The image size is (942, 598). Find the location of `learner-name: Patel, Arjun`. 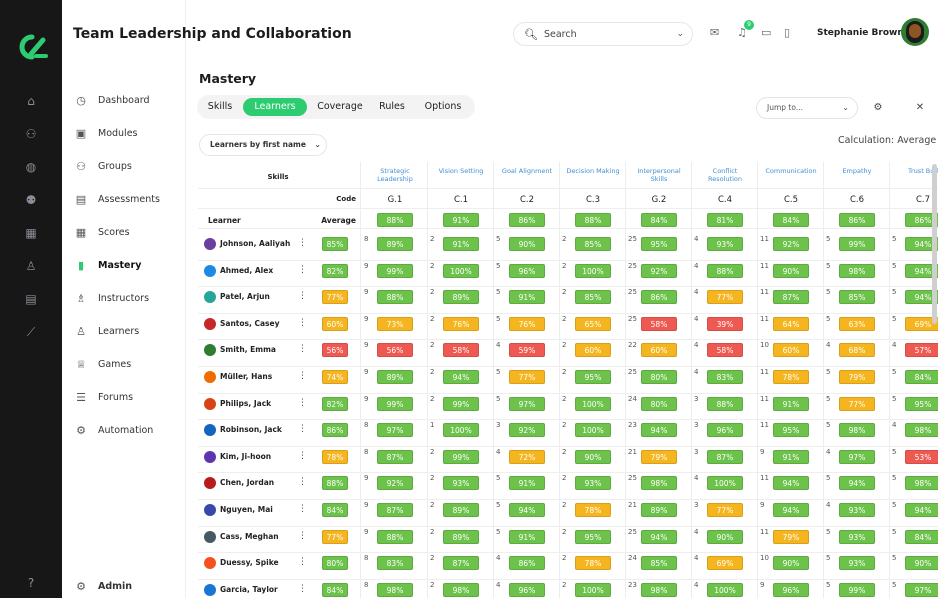

learner-name: Patel, Arjun is located at coordinates (245, 296).